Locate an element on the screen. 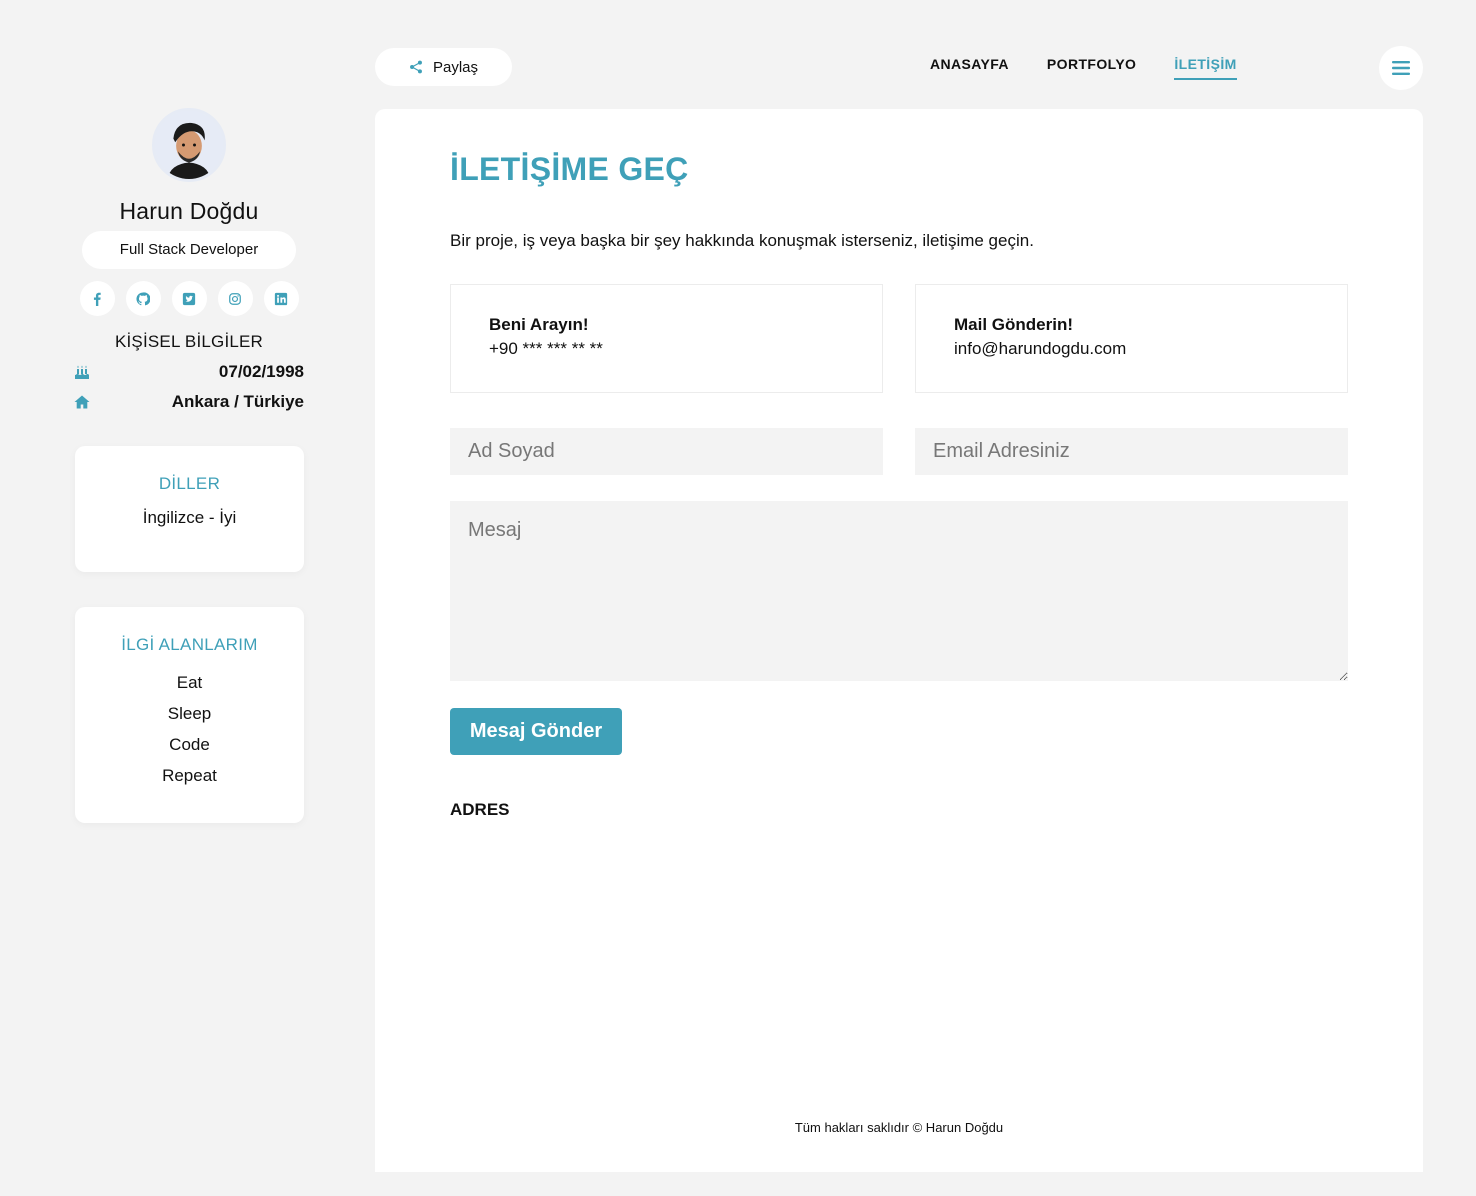 This screenshot has width=1476, height=1196. avatar-image is located at coordinates (189, 145).